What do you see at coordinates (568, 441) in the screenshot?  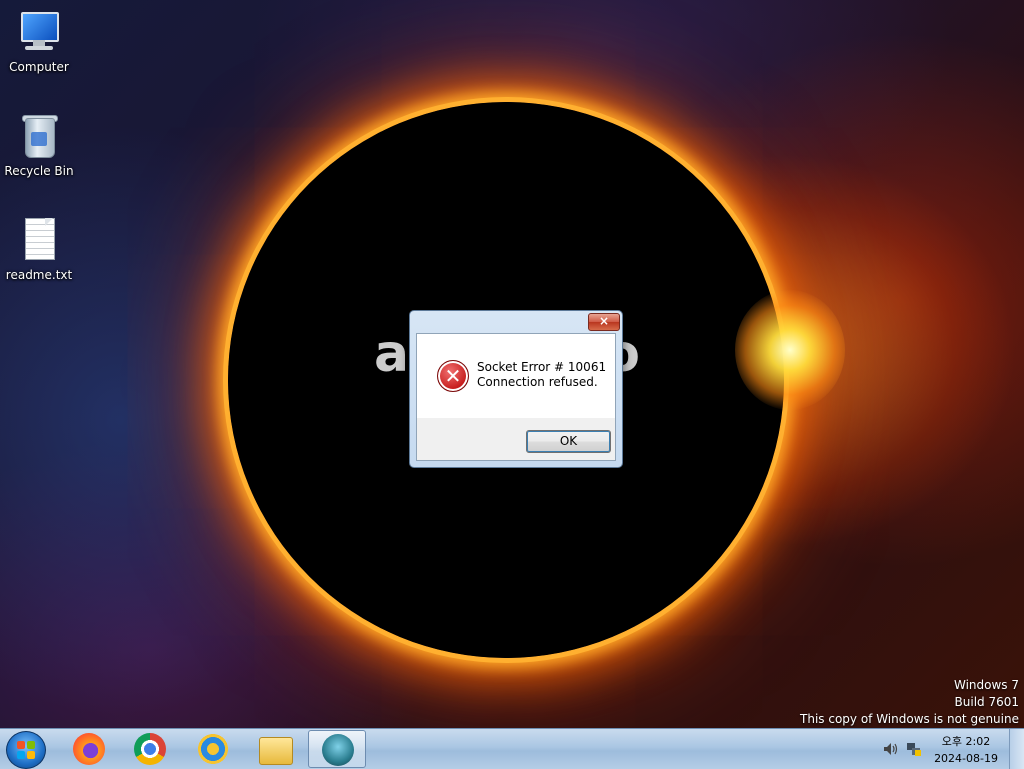 I see `ok-button: OK` at bounding box center [568, 441].